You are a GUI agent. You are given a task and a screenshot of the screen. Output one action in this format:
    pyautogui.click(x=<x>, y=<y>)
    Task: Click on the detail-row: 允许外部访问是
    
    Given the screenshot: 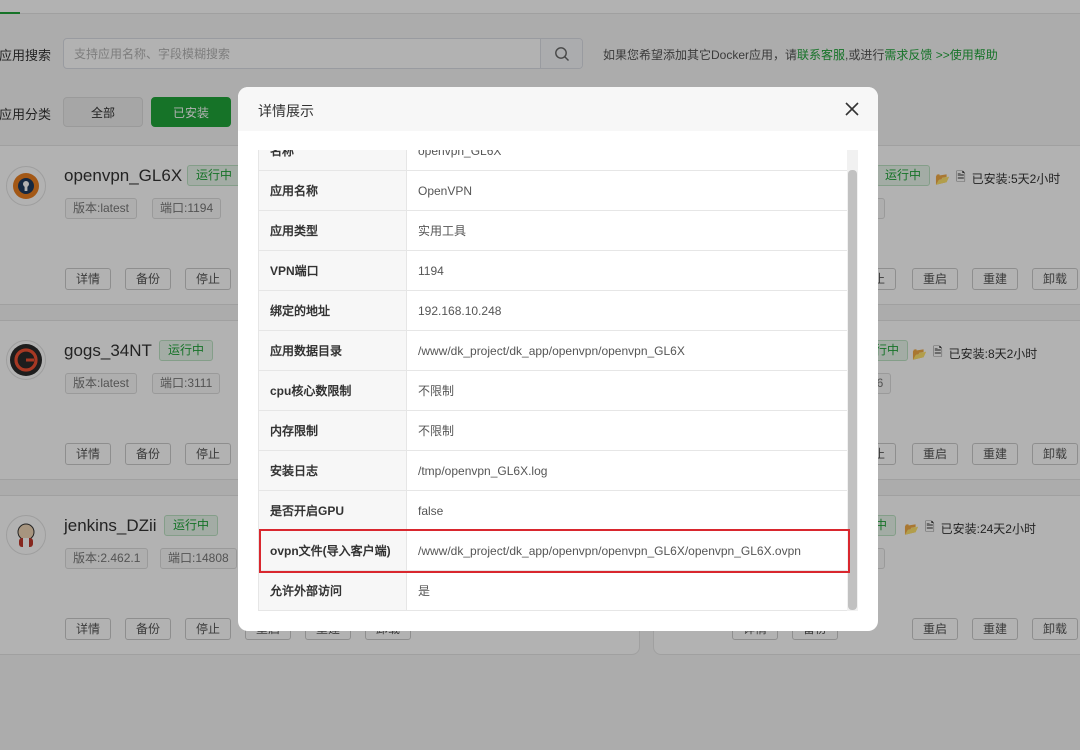 What is the action you would take?
    pyautogui.click(x=553, y=590)
    